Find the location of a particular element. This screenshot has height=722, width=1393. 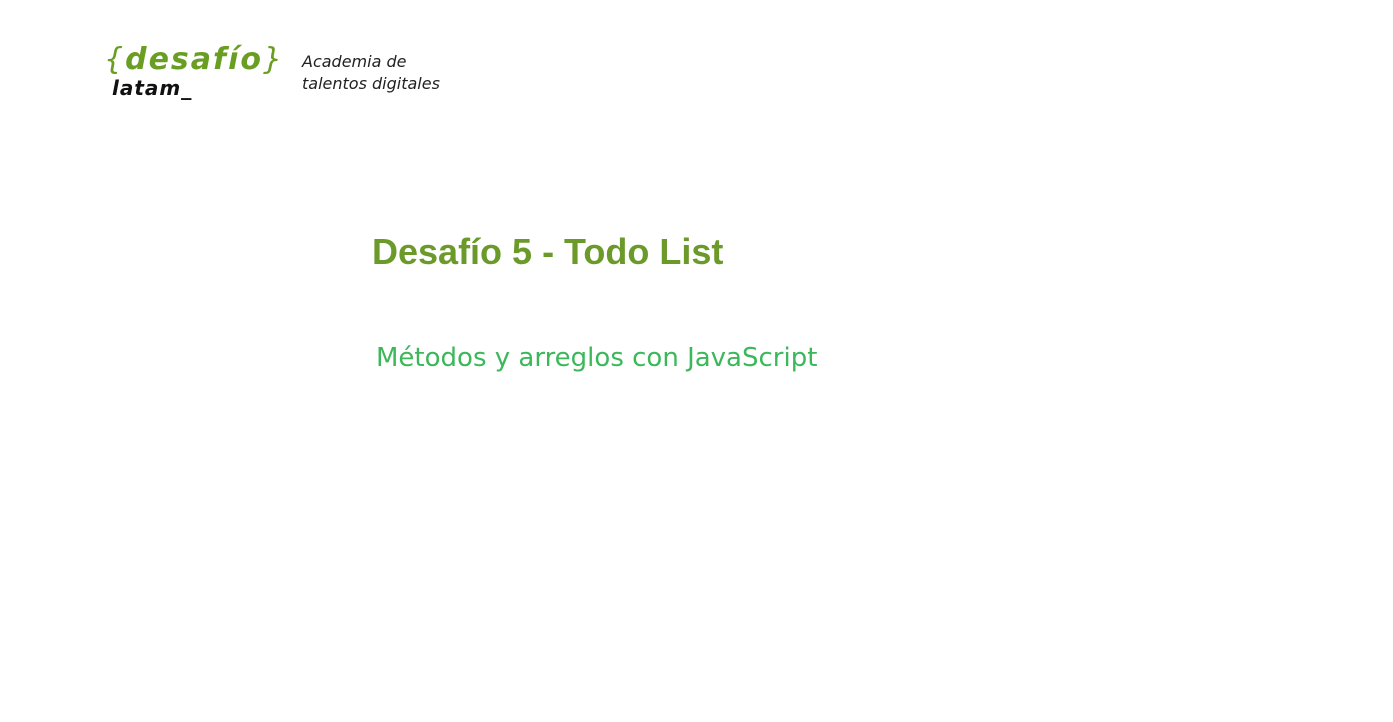

slide-subtitle: Métodos y arreglos con JavaScript is located at coordinates (597, 358).